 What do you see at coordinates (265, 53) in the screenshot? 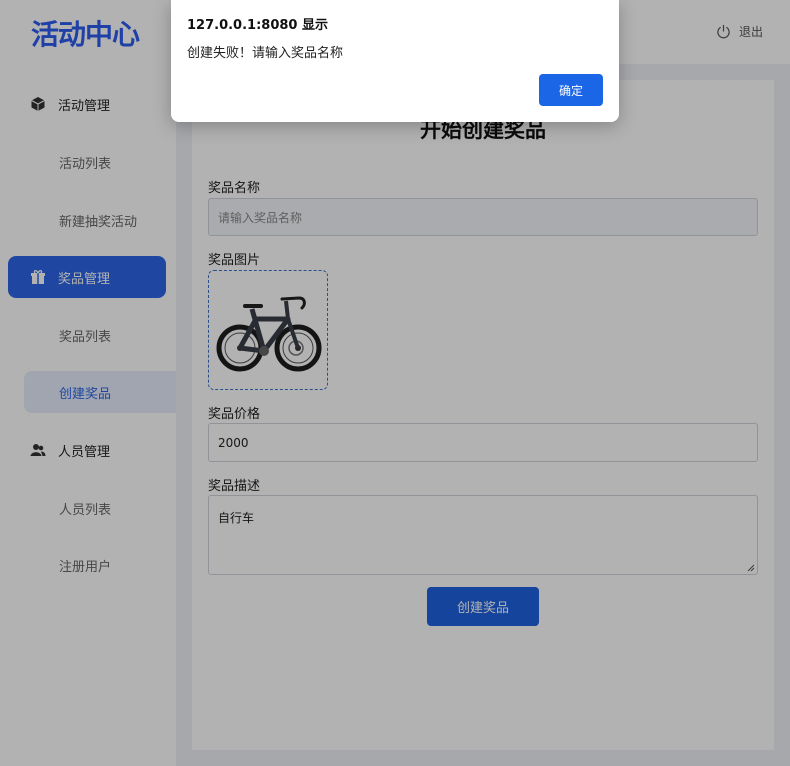
I see `dialog-message: 创建失败！请输入奖品名称` at bounding box center [265, 53].